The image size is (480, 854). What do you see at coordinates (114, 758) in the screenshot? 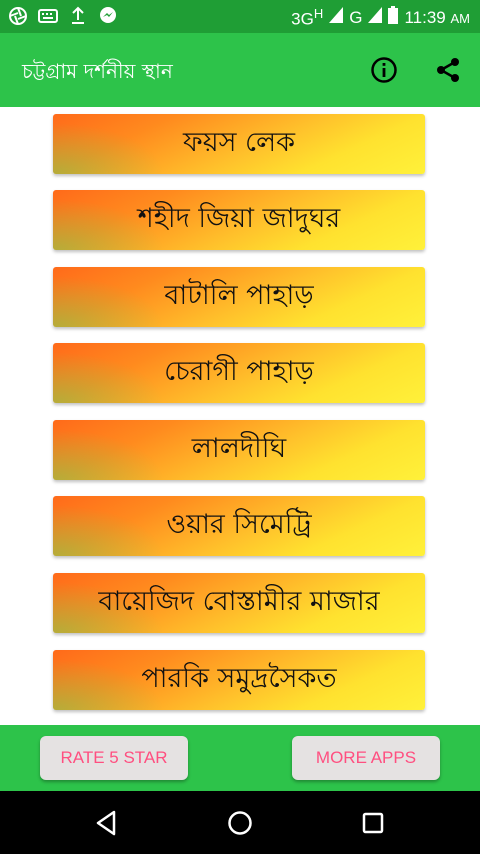
I see `rate-5-star-button: RATE 5 STAR` at bounding box center [114, 758].